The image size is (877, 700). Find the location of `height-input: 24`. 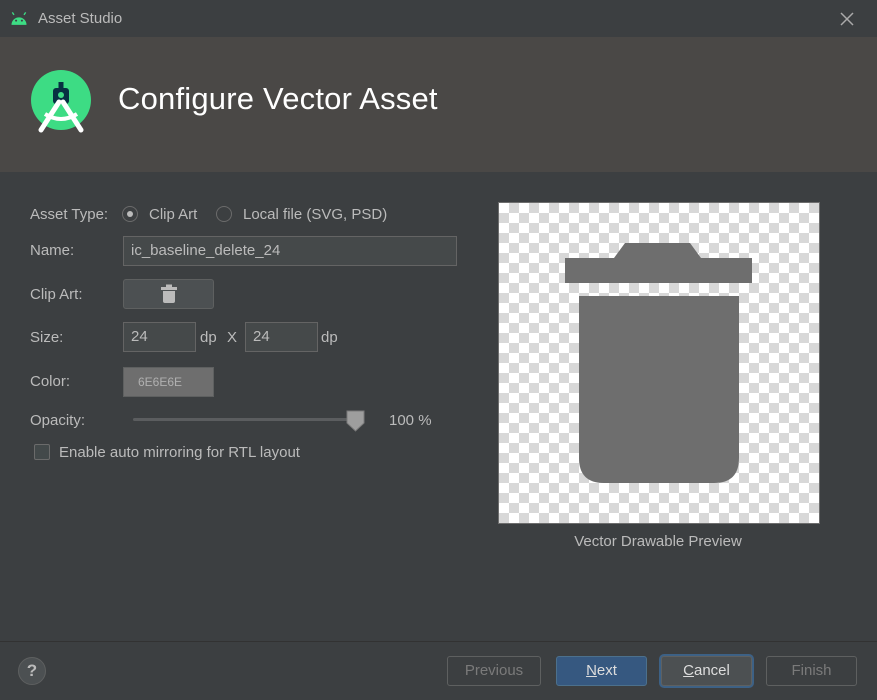

height-input: 24 is located at coordinates (281, 337).